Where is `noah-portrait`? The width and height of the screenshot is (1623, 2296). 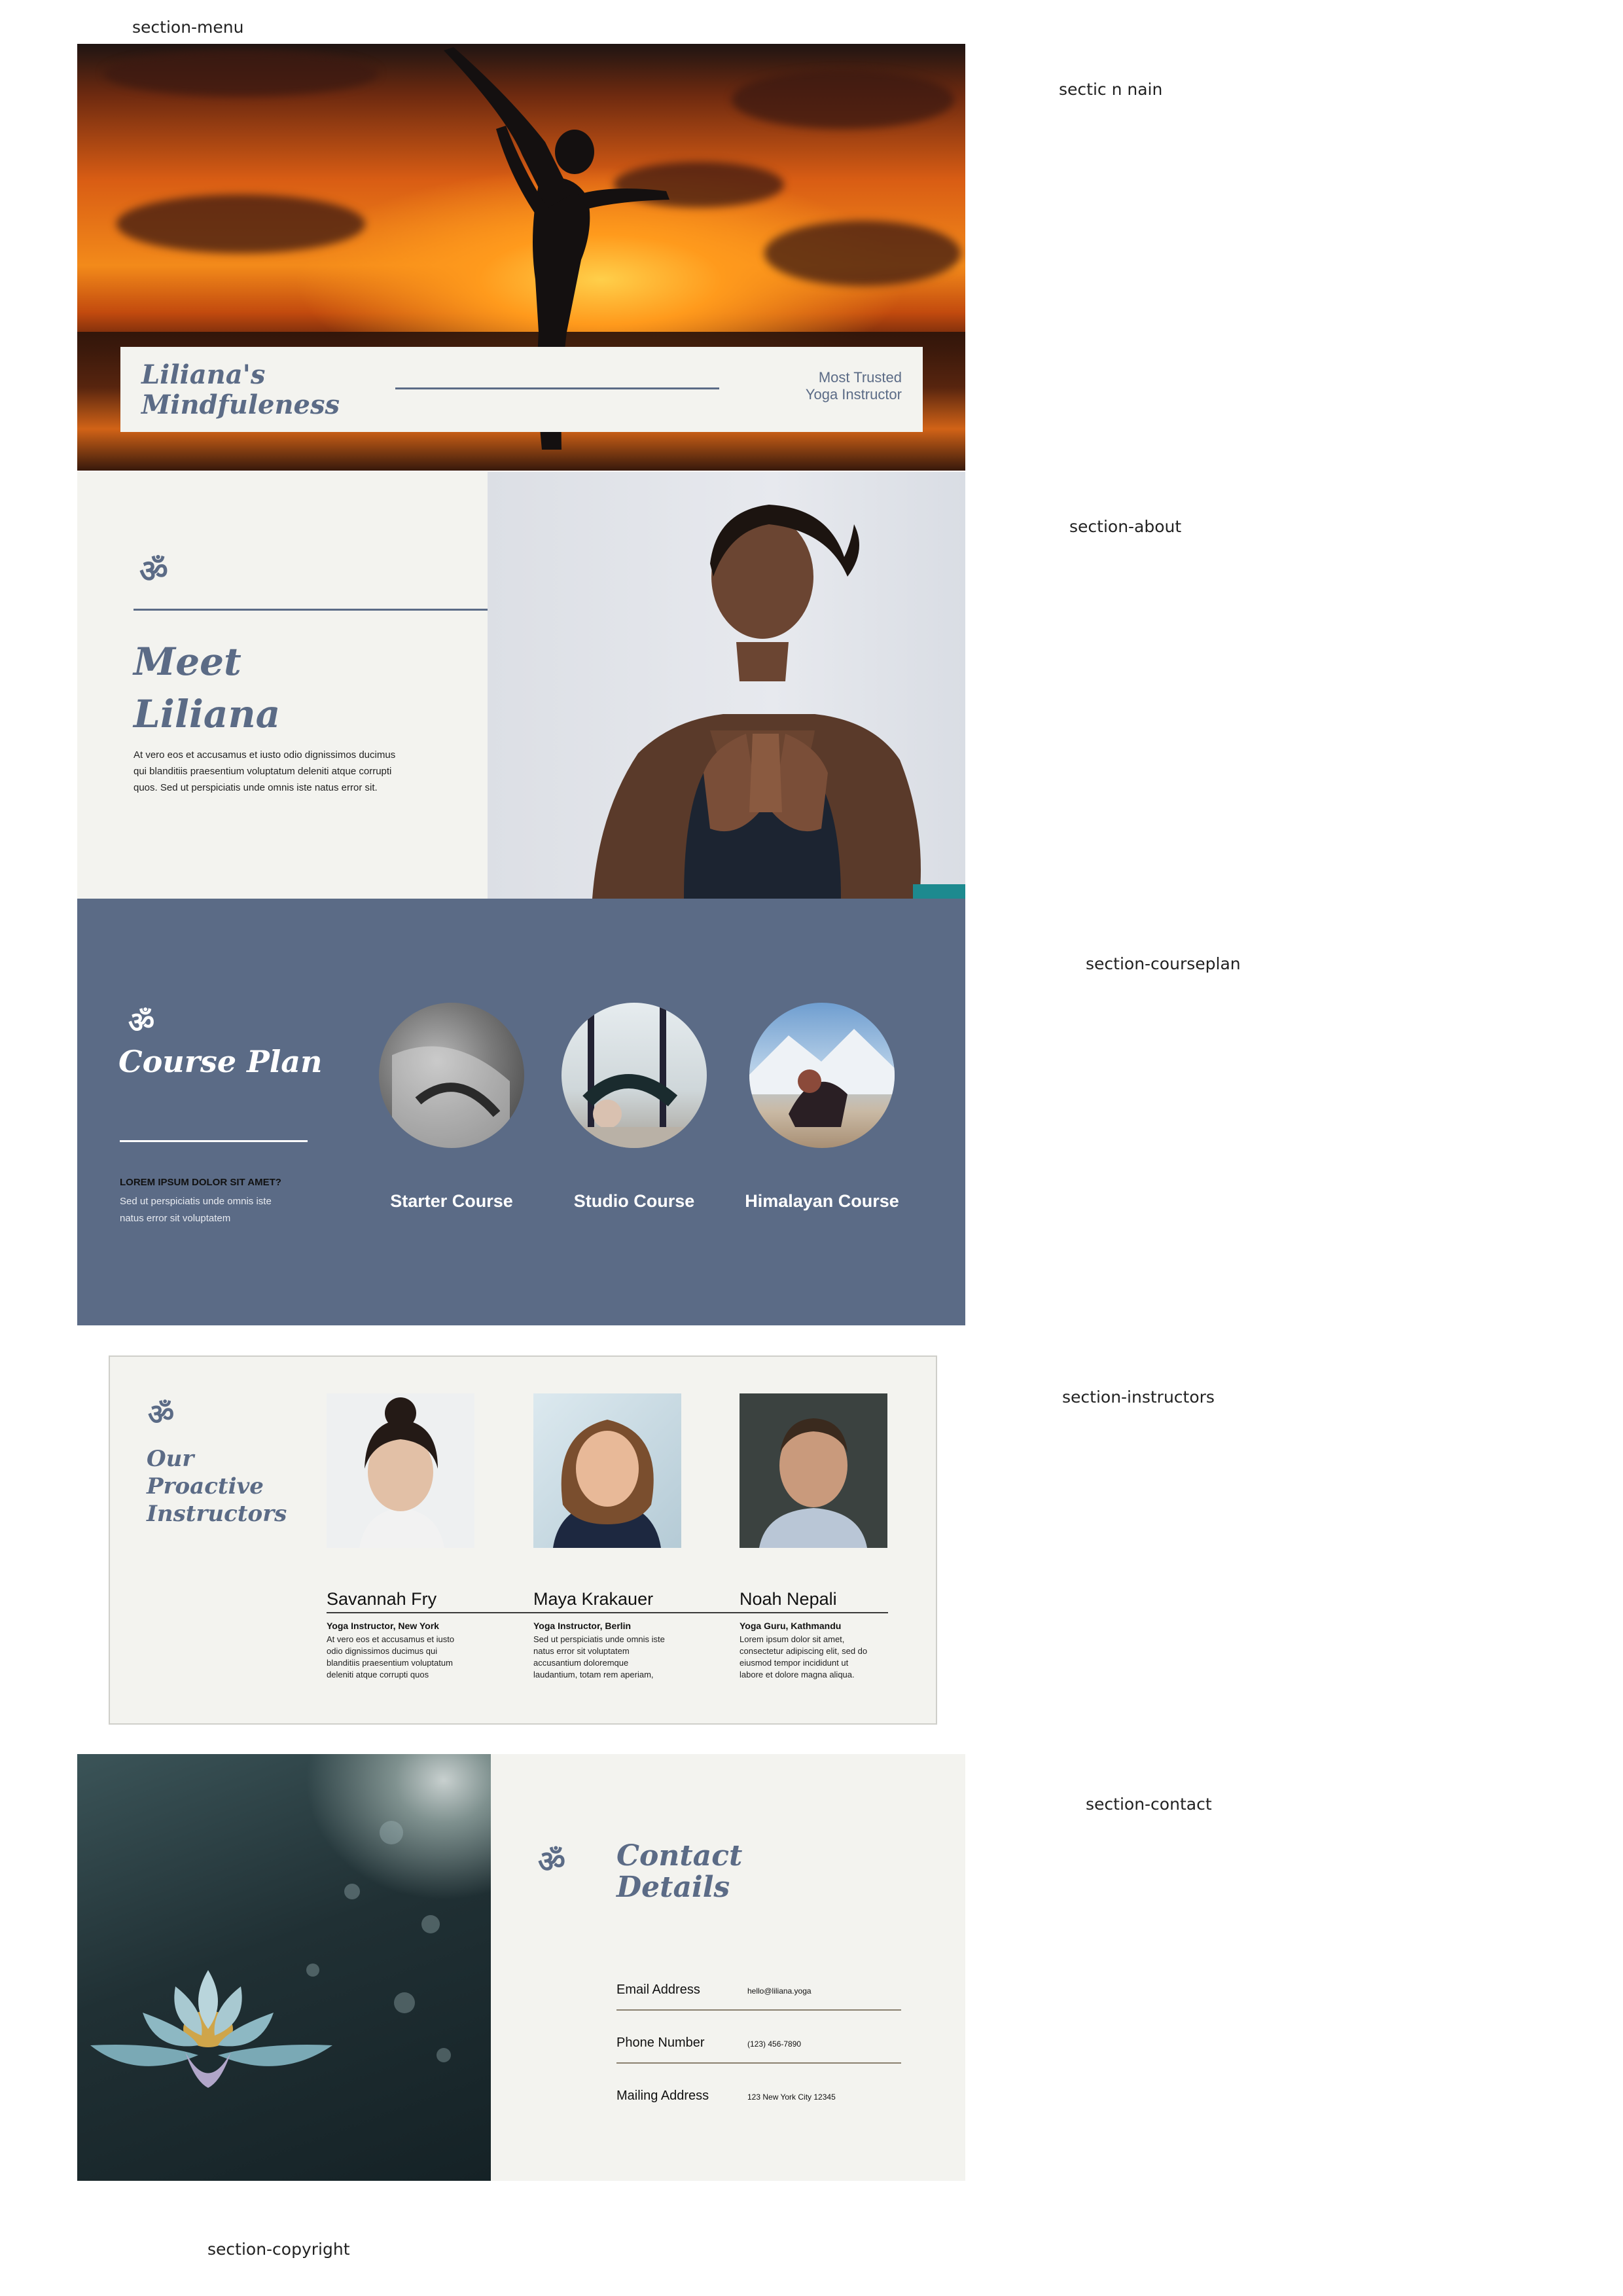
noah-portrait is located at coordinates (813, 1483).